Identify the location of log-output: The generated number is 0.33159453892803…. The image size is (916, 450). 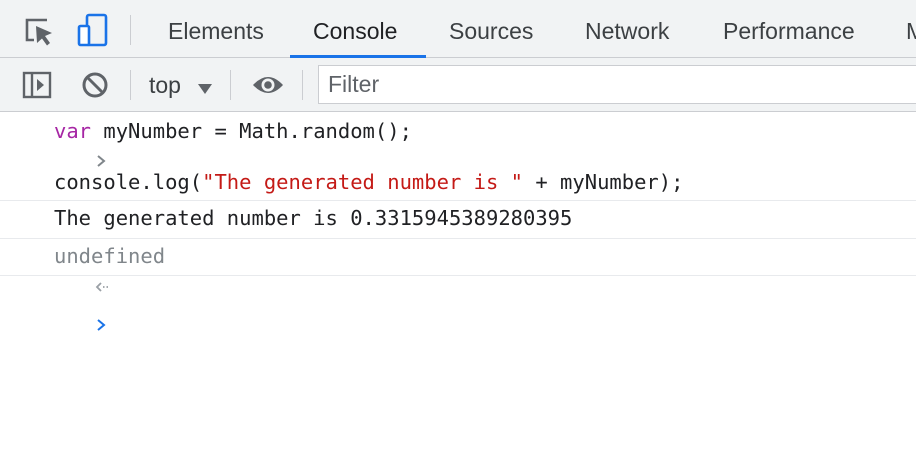
(313, 218).